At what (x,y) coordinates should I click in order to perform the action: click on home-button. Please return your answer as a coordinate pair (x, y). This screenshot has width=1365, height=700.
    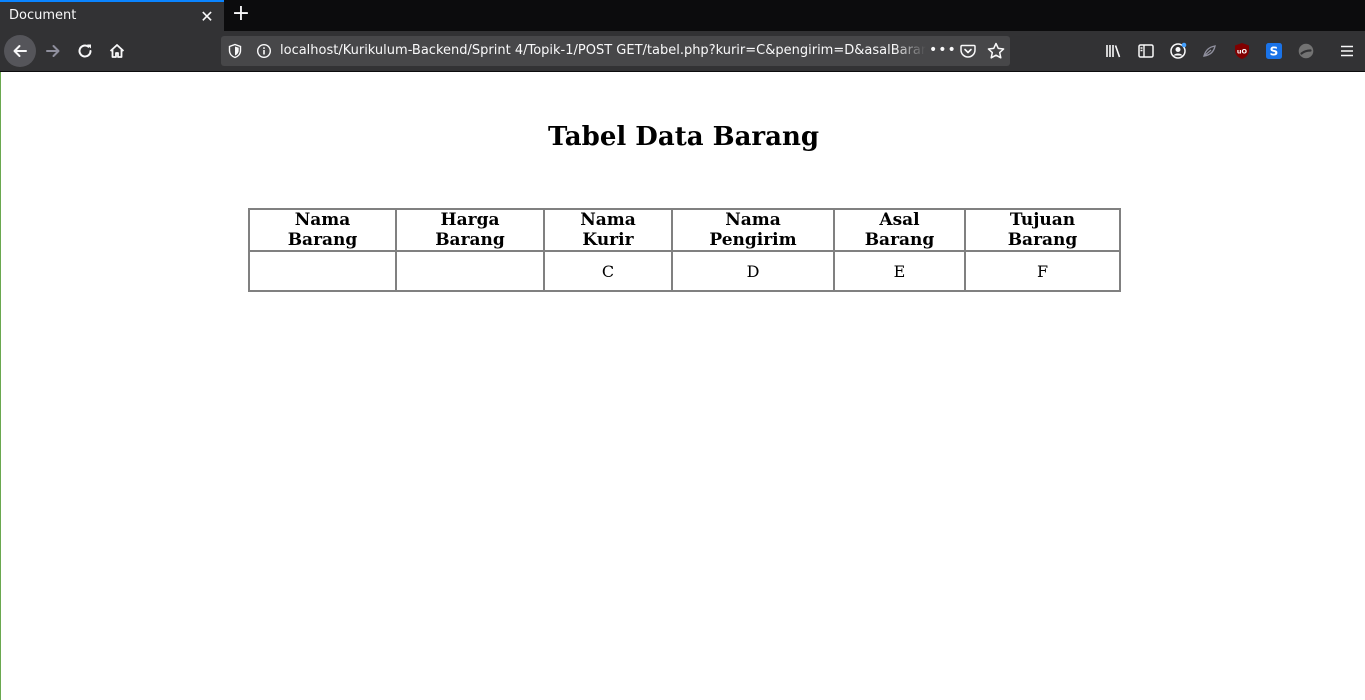
    Looking at the image, I should click on (117, 51).